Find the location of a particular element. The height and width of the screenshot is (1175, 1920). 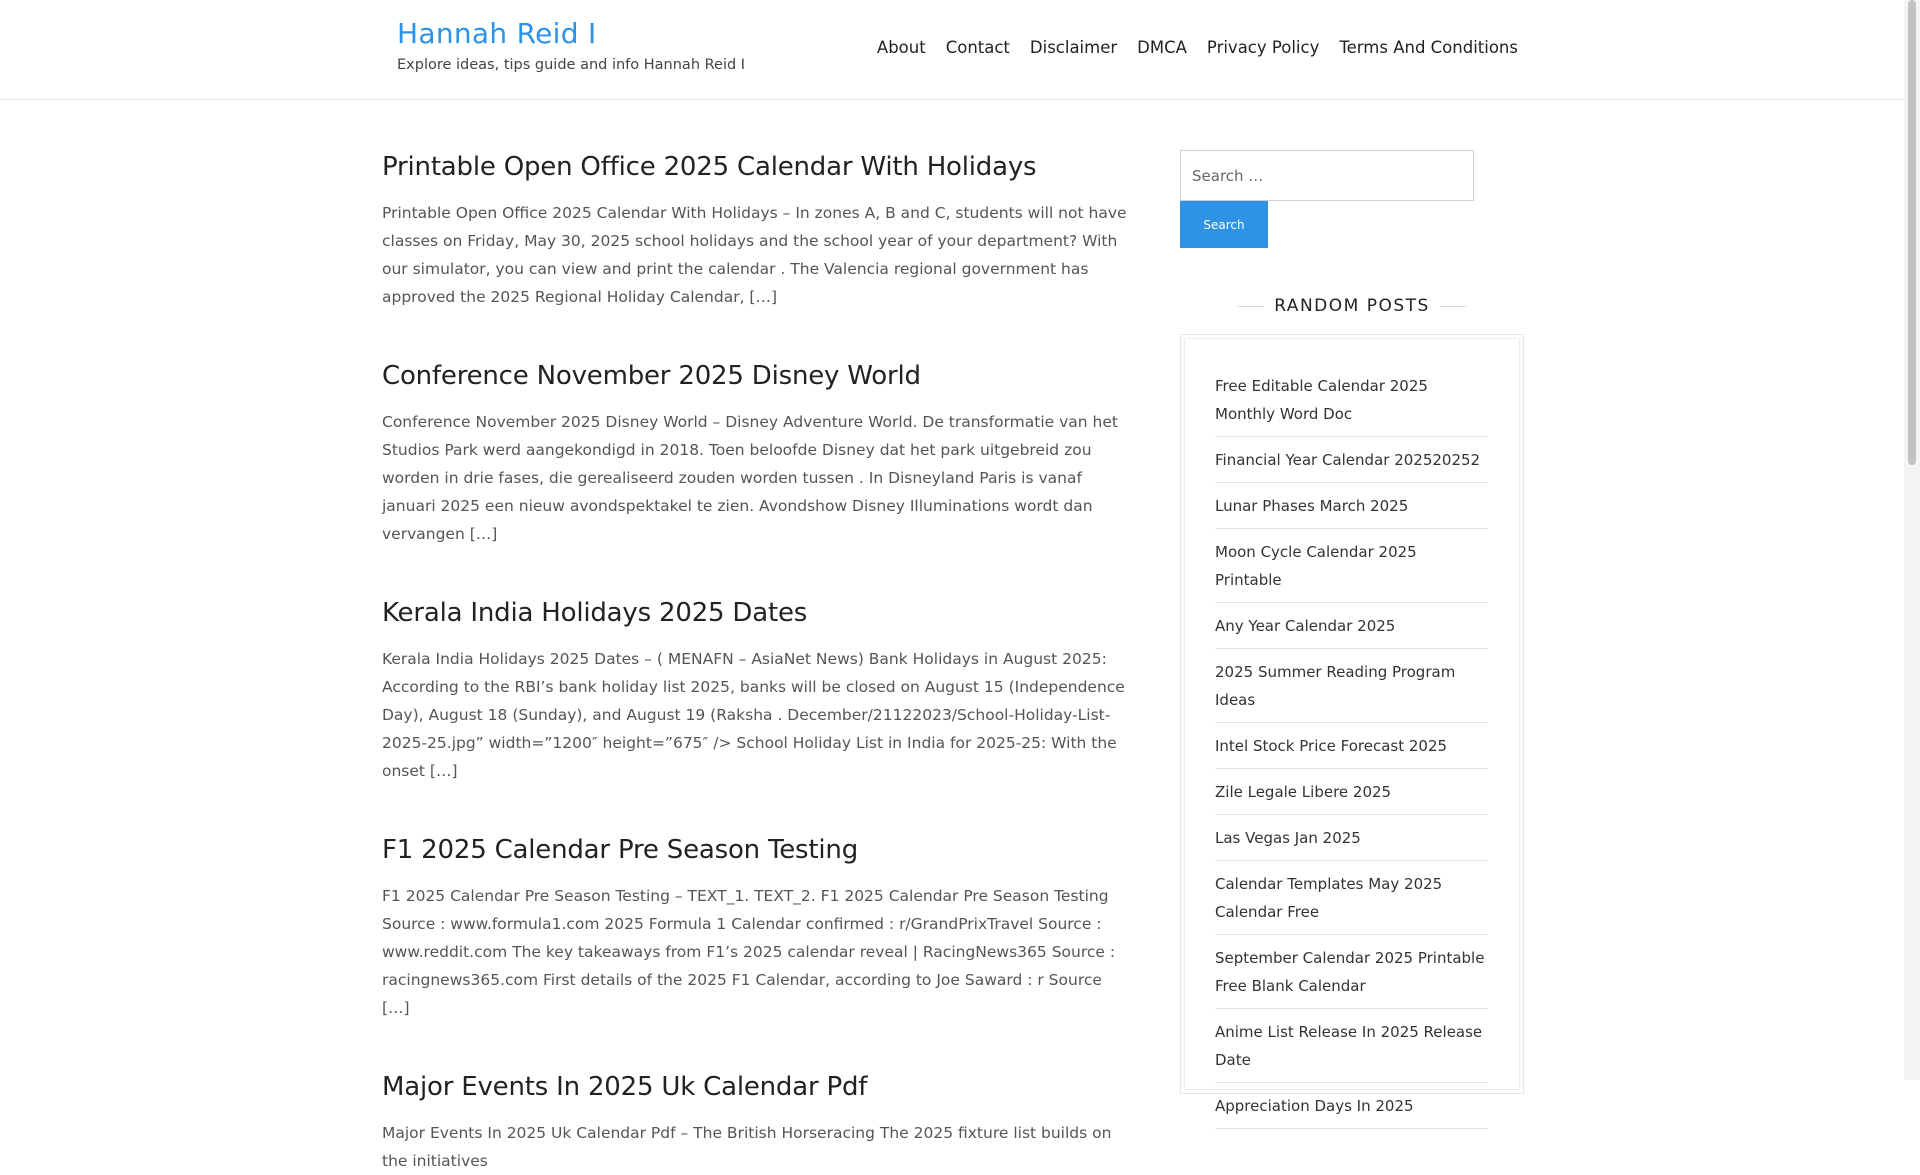

post-title: Conference November 2025 Disney World is located at coordinates (758, 376).